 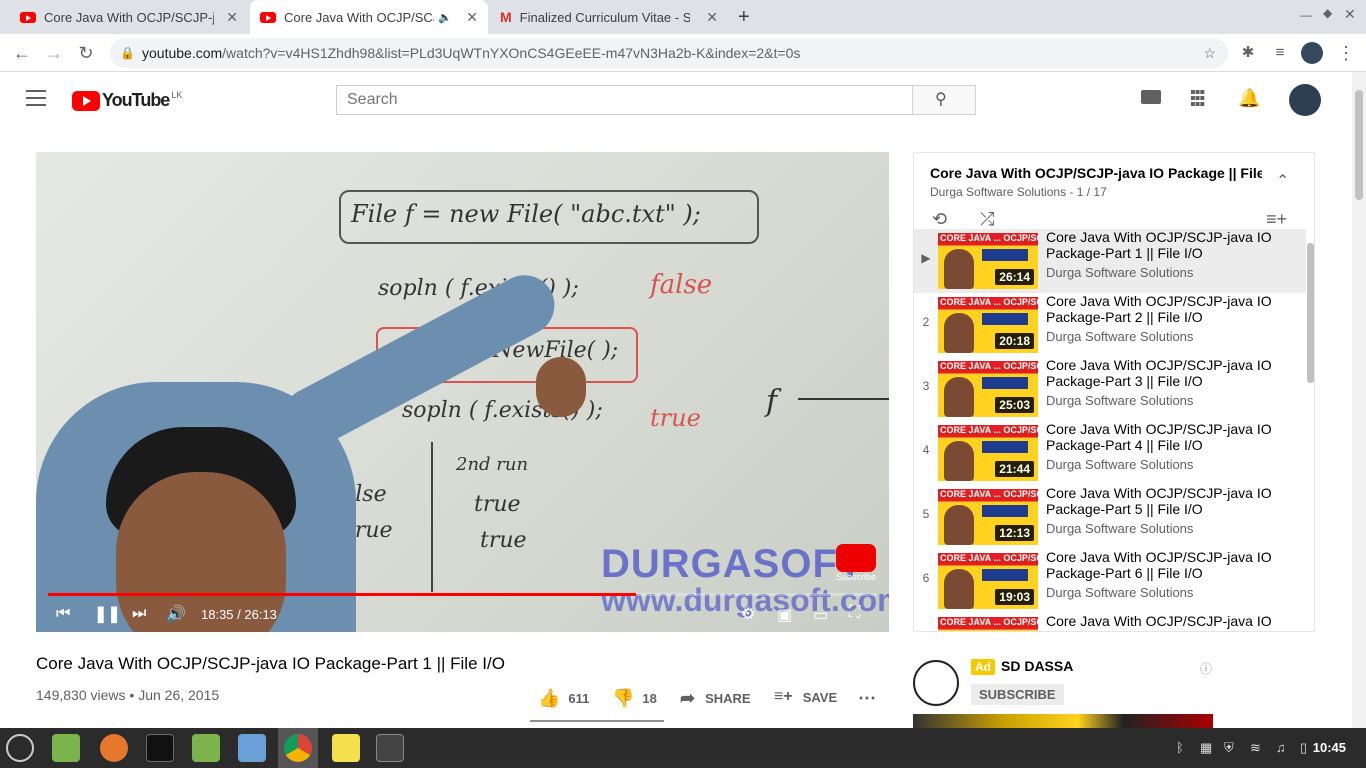 What do you see at coordinates (624, 100) in the screenshot?
I see `search-input: Search` at bounding box center [624, 100].